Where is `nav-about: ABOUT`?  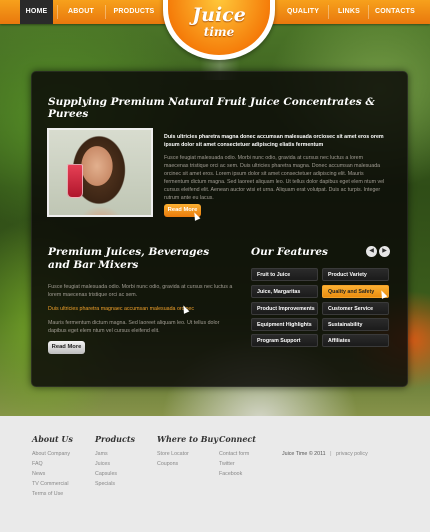 nav-about: ABOUT is located at coordinates (81, 12).